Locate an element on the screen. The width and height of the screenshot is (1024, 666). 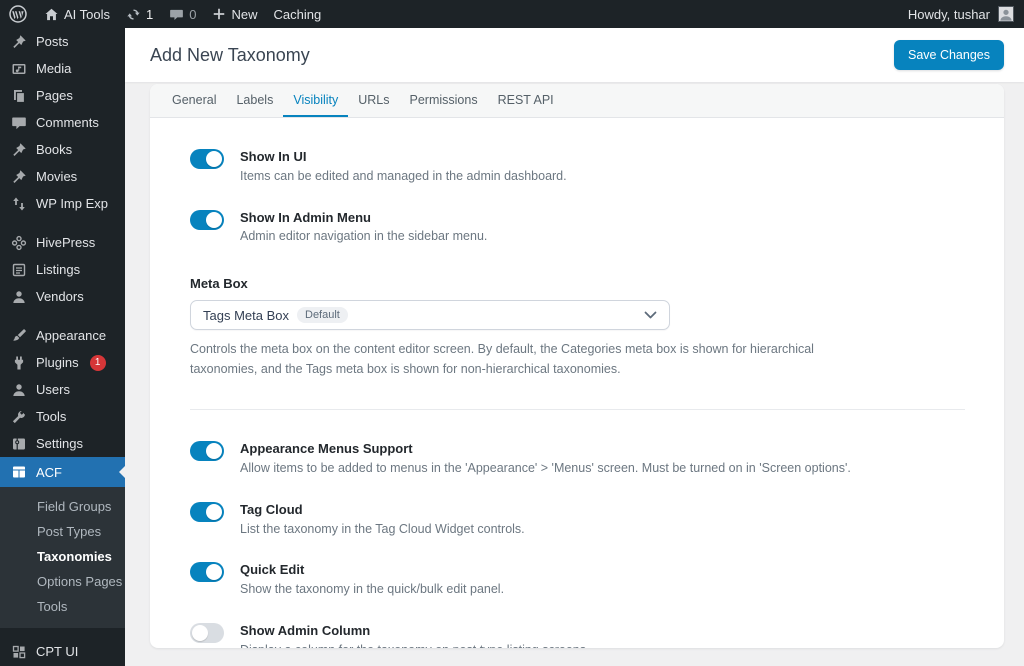
comments-menu: 0 is located at coordinates (182, 14).